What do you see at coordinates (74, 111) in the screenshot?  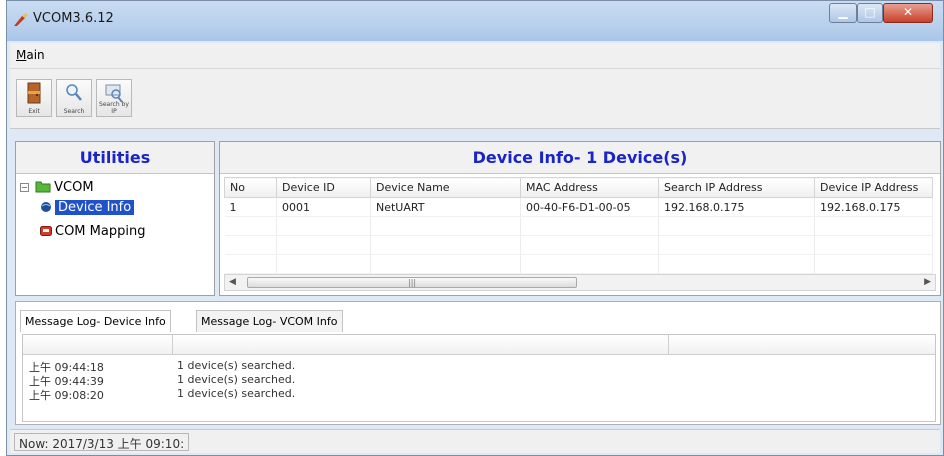 I see `search-label: Search` at bounding box center [74, 111].